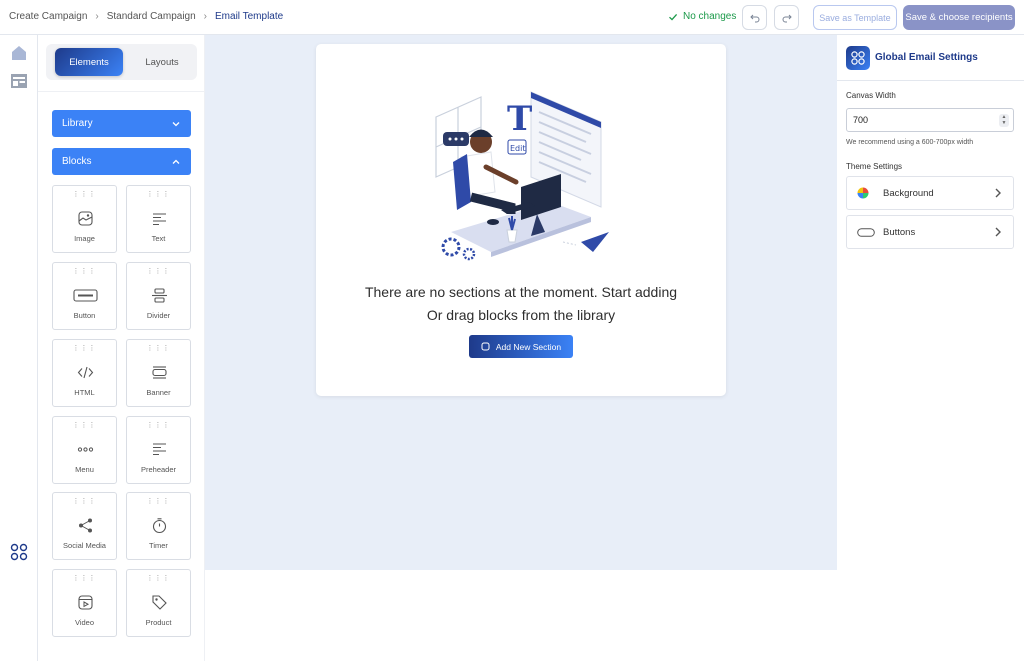 This screenshot has width=1024, height=661. I want to click on image-icon, so click(85, 218).